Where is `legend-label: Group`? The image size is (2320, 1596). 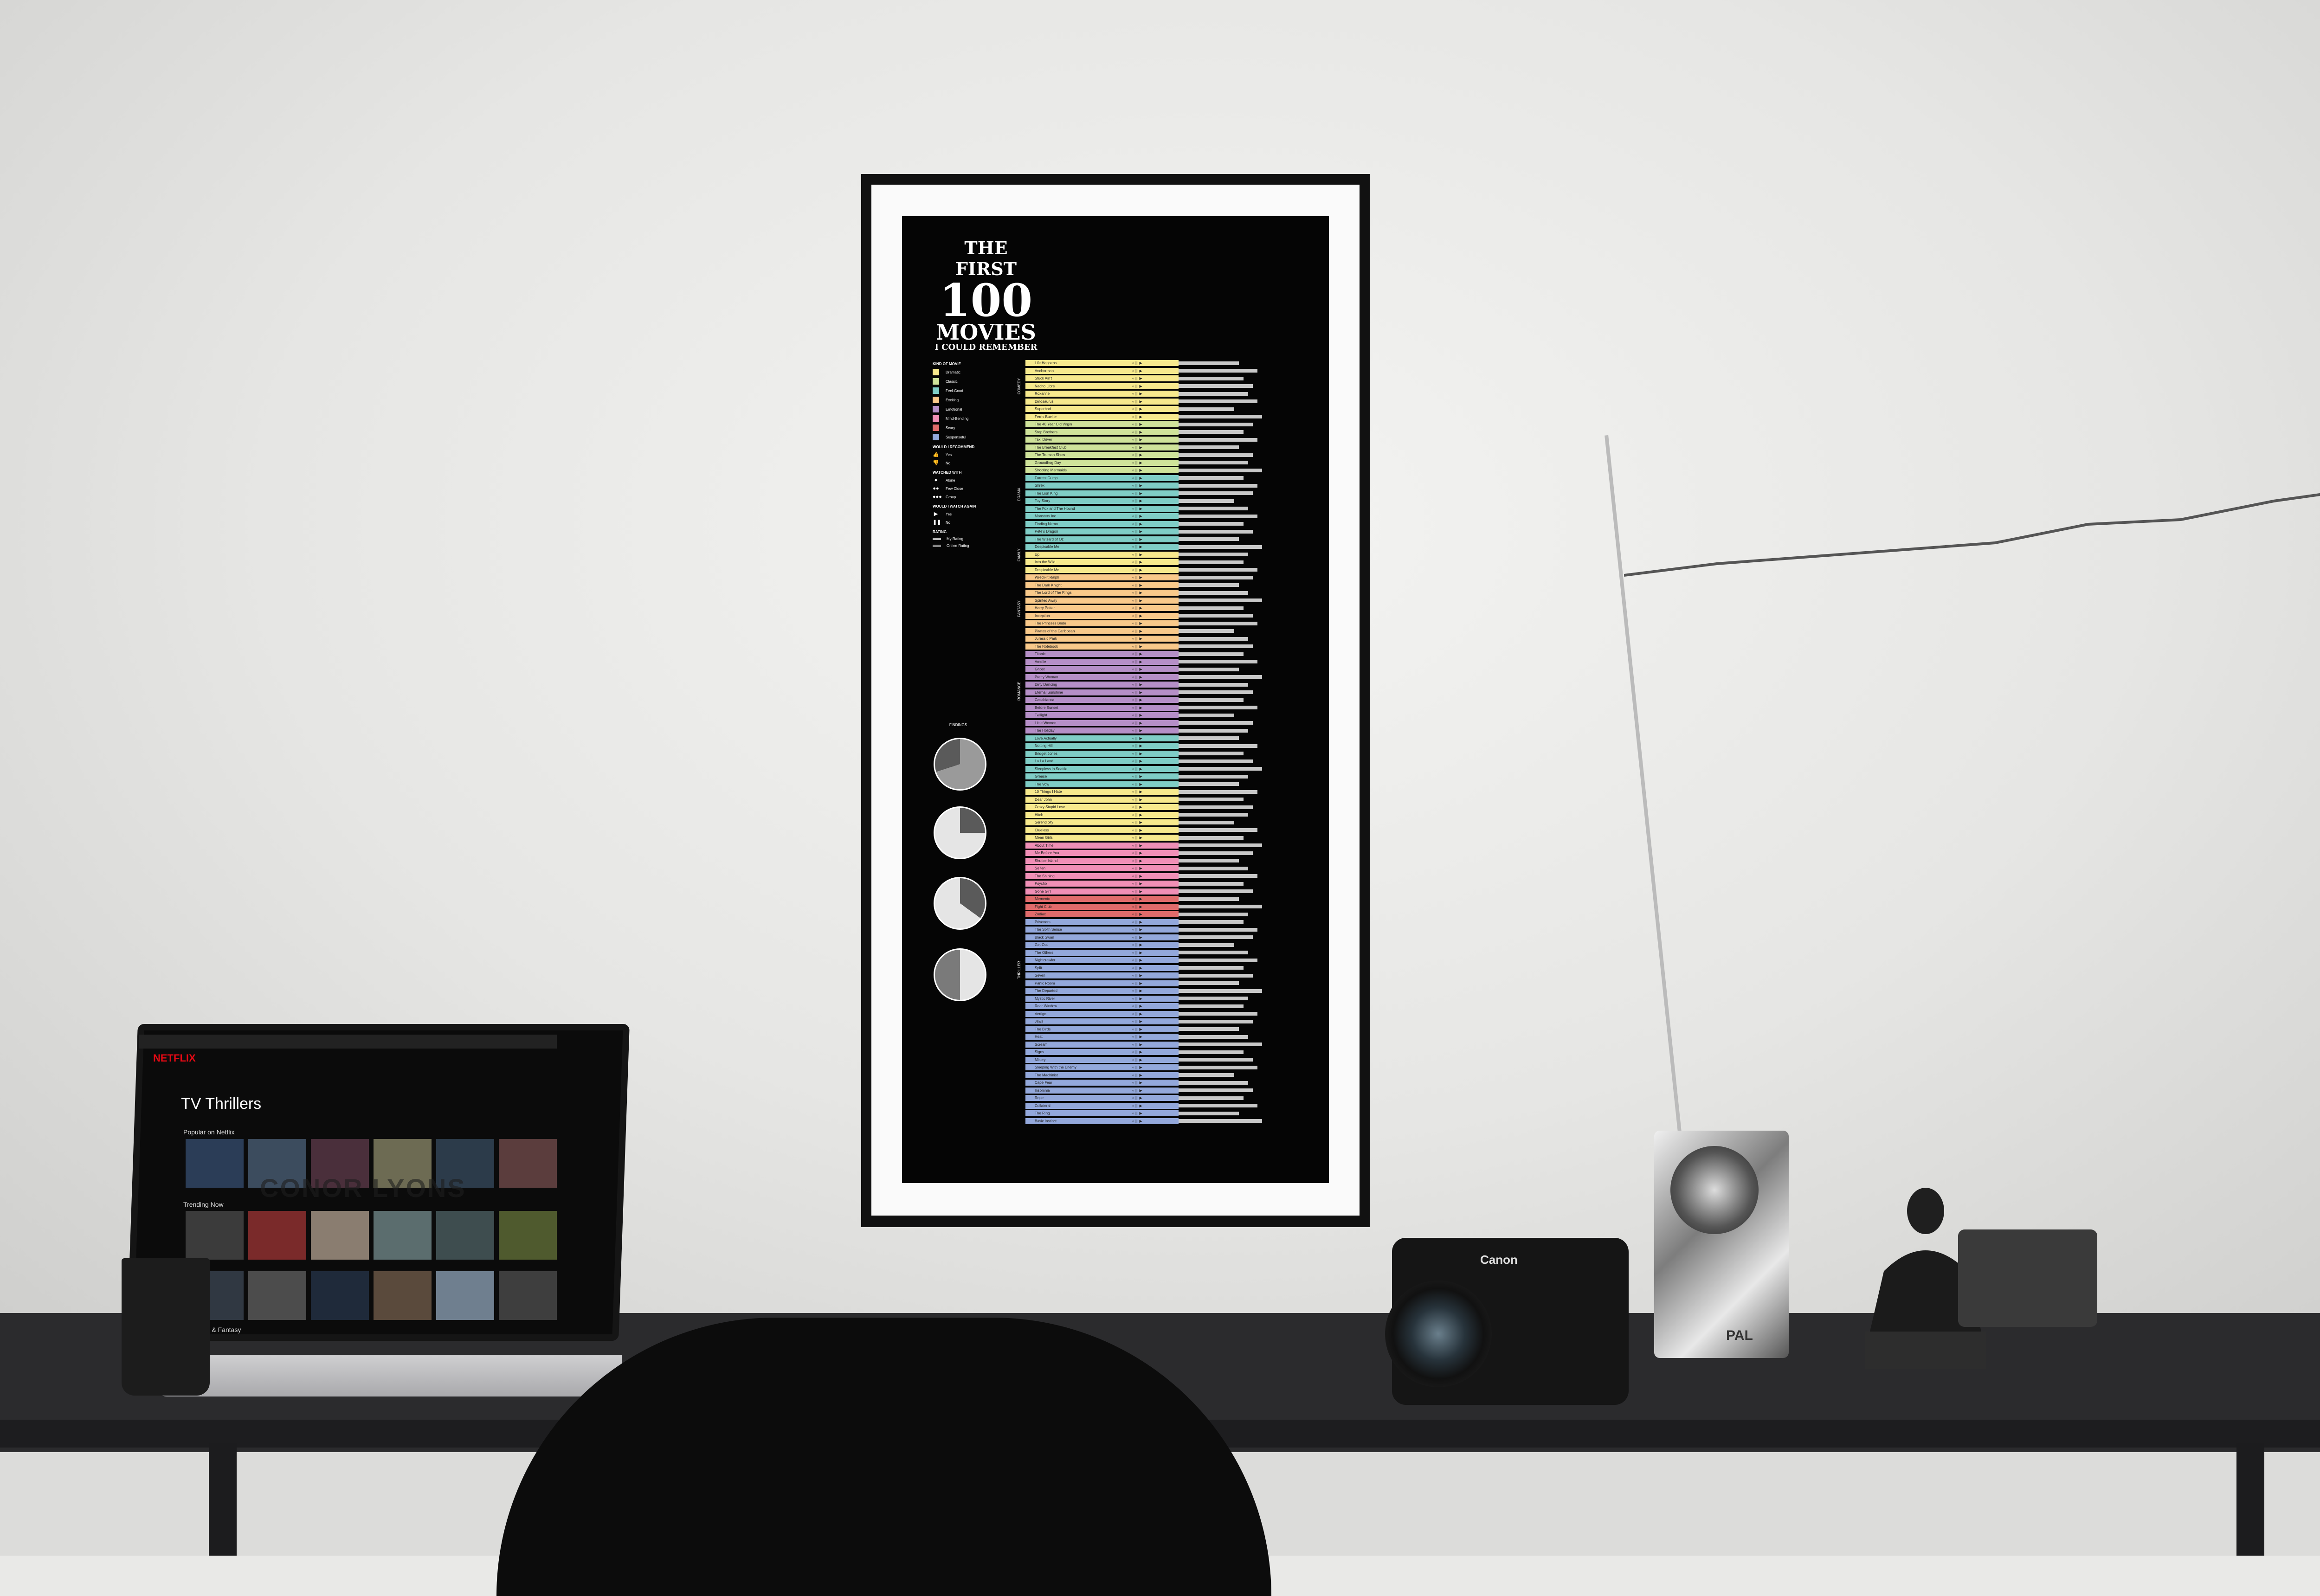
legend-label: Group is located at coordinates (951, 497).